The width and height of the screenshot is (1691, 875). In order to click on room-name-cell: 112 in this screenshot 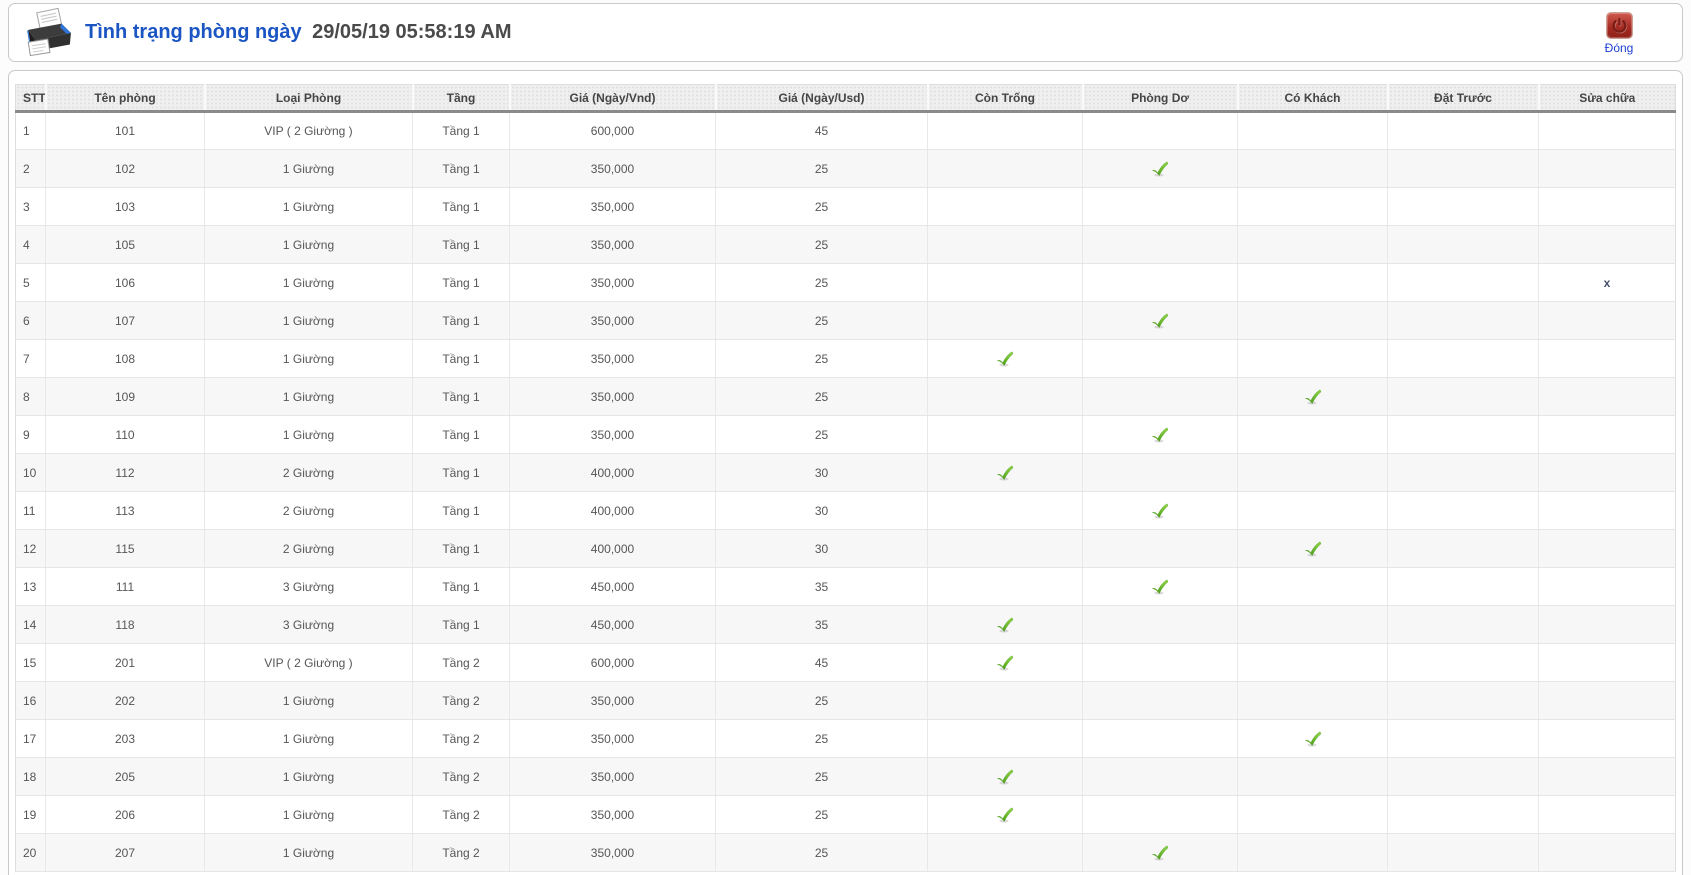, I will do `click(125, 472)`.